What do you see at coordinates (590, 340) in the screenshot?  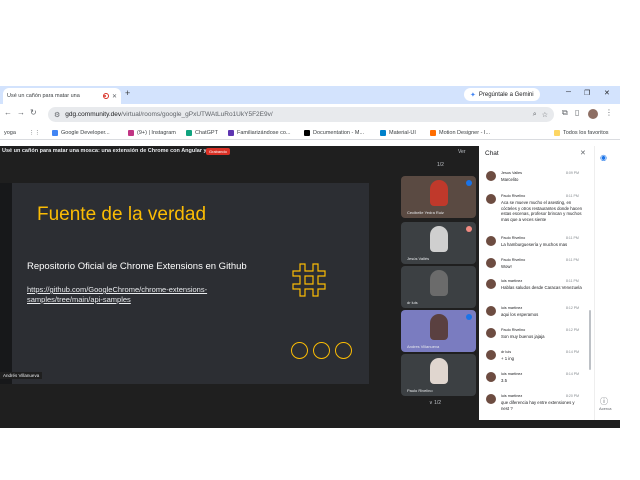 I see `chat-scrollbar` at bounding box center [590, 340].